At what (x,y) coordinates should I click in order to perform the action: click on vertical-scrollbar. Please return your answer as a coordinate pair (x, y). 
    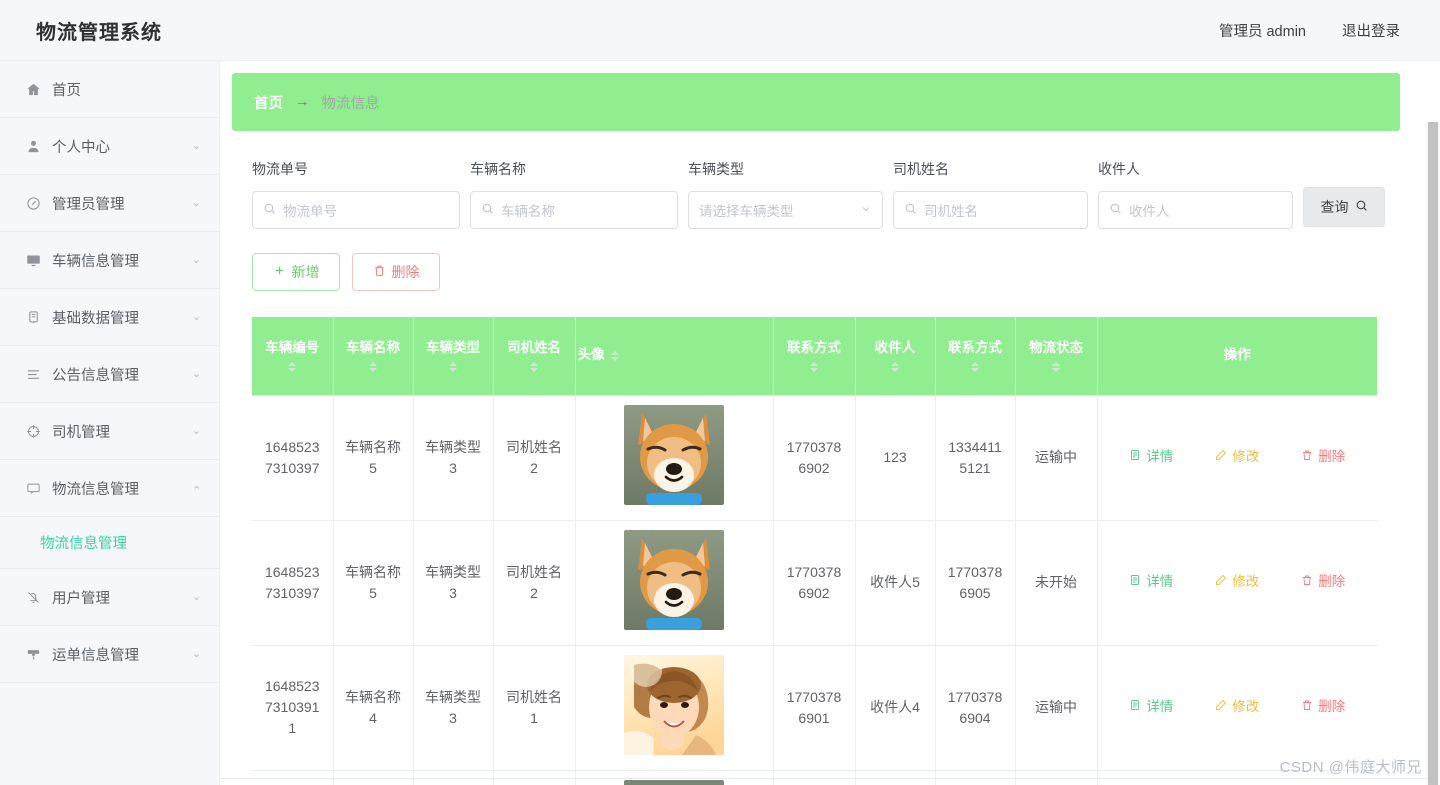
    Looking at the image, I should click on (1433, 453).